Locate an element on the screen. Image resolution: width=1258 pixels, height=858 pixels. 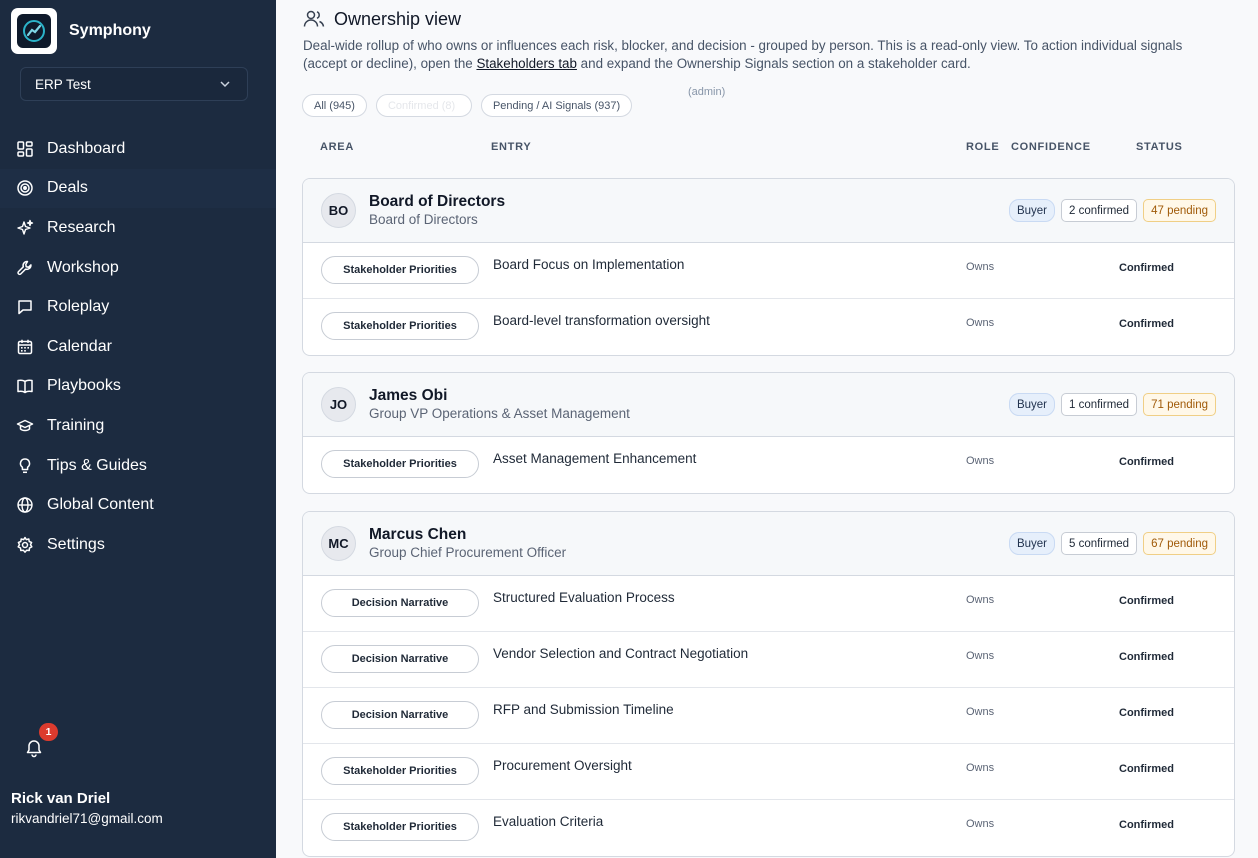
chat-icon is located at coordinates (25, 307).